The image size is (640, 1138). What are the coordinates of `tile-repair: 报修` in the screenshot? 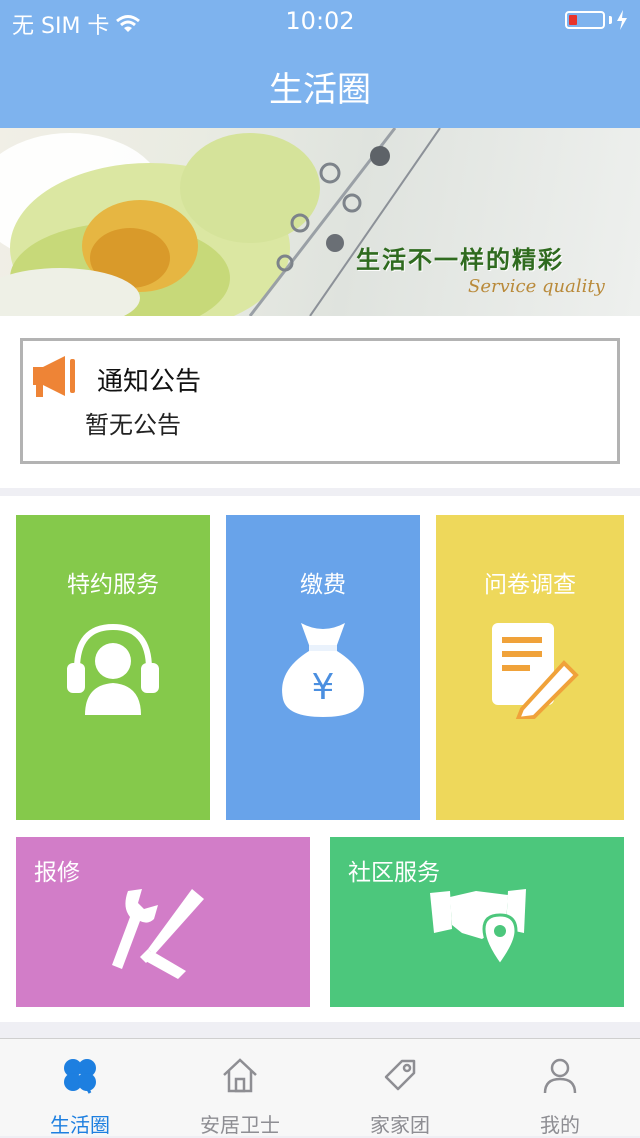 It's located at (163, 922).